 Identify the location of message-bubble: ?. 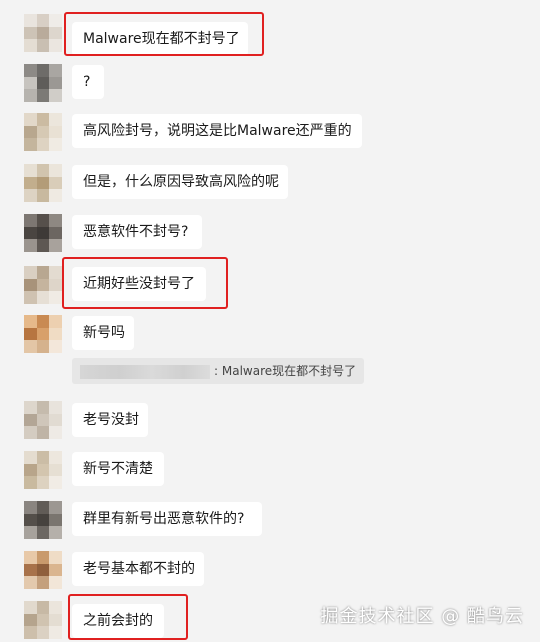
(88, 82).